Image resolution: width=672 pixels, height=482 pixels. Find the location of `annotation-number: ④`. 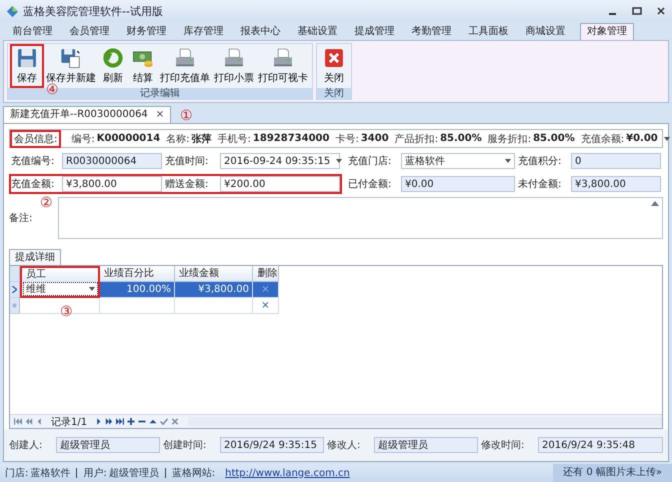

annotation-number: ④ is located at coordinates (52, 90).